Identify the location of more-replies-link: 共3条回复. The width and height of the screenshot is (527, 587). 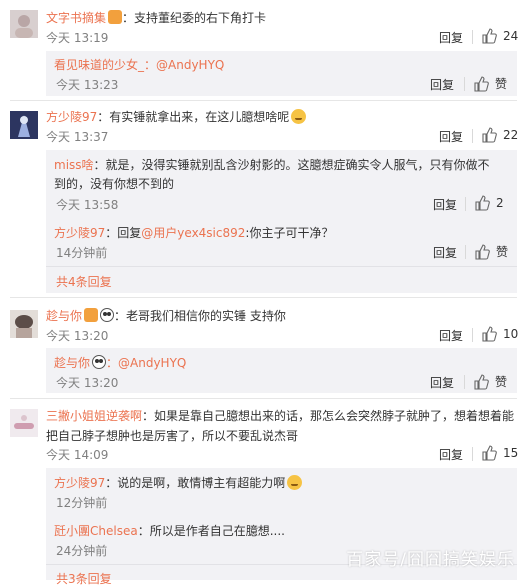
(84, 578).